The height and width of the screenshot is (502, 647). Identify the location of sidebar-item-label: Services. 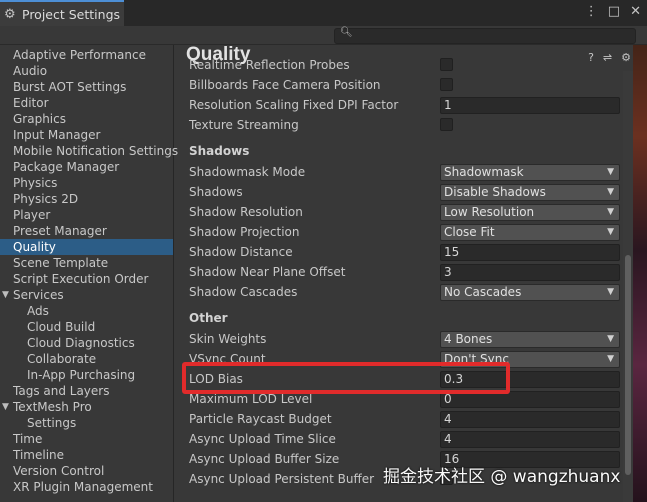
(38, 295).